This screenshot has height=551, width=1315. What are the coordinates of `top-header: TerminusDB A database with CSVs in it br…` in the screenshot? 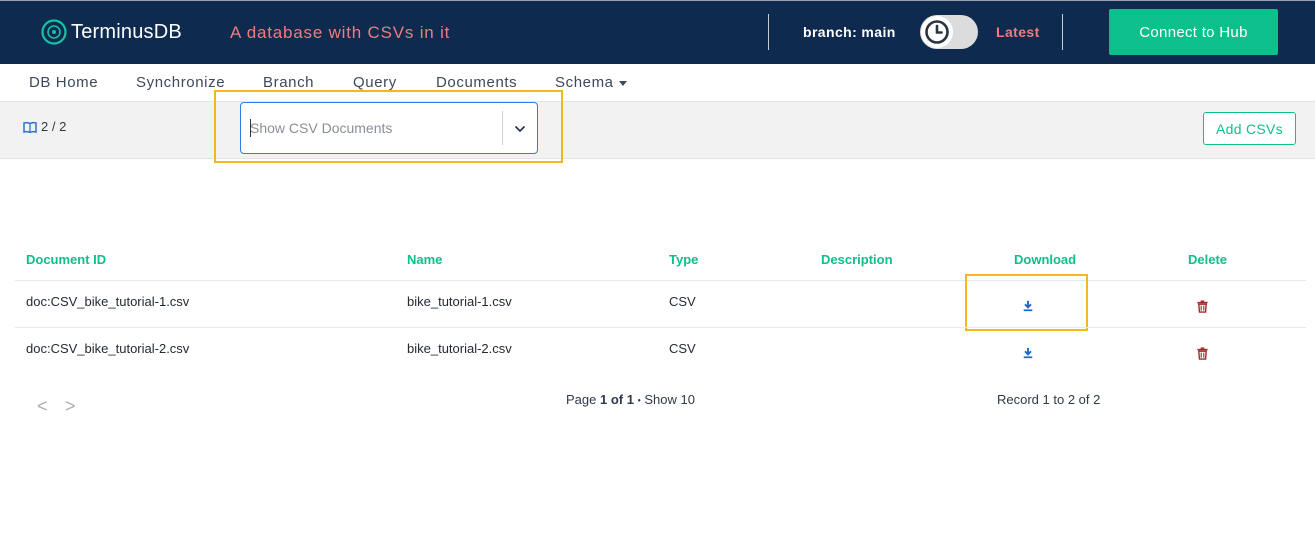 It's located at (657, 32).